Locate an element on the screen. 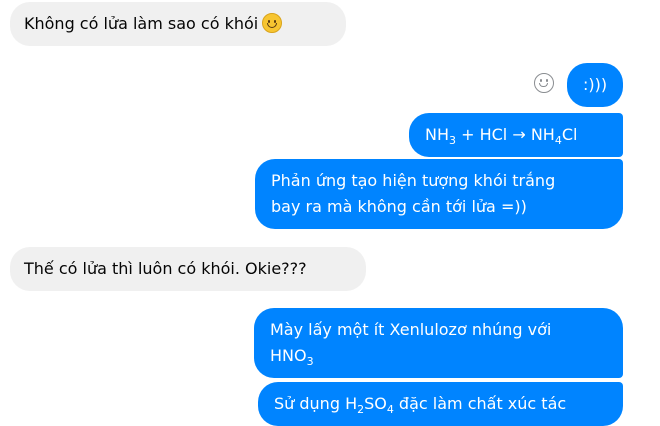  outgoing-message: :))) is located at coordinates (595, 85).